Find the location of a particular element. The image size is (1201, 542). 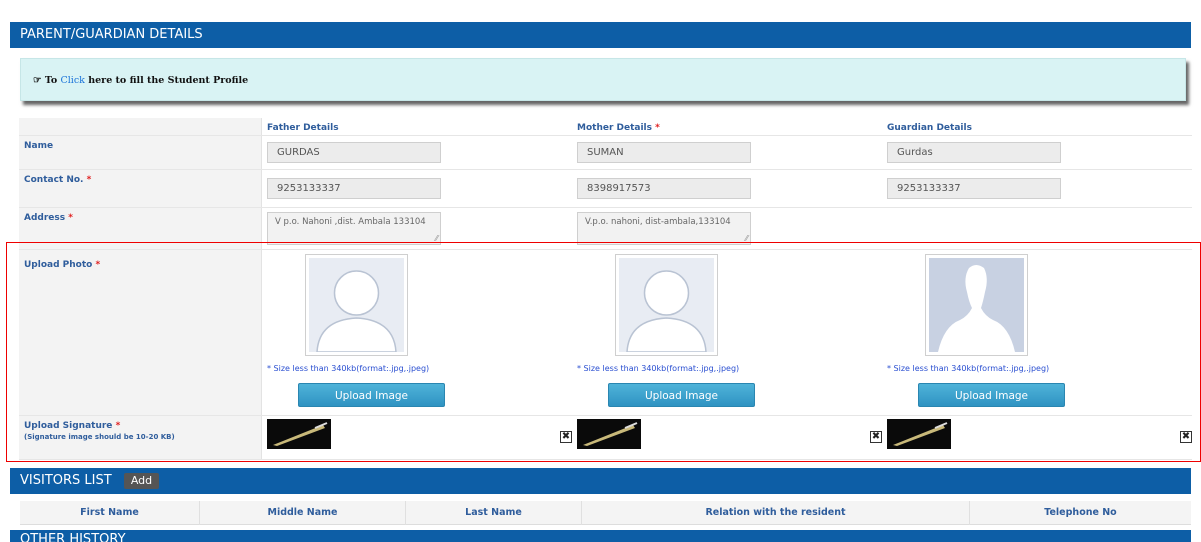

visitors-list-header: VISITORS LIST Add is located at coordinates (600, 481).